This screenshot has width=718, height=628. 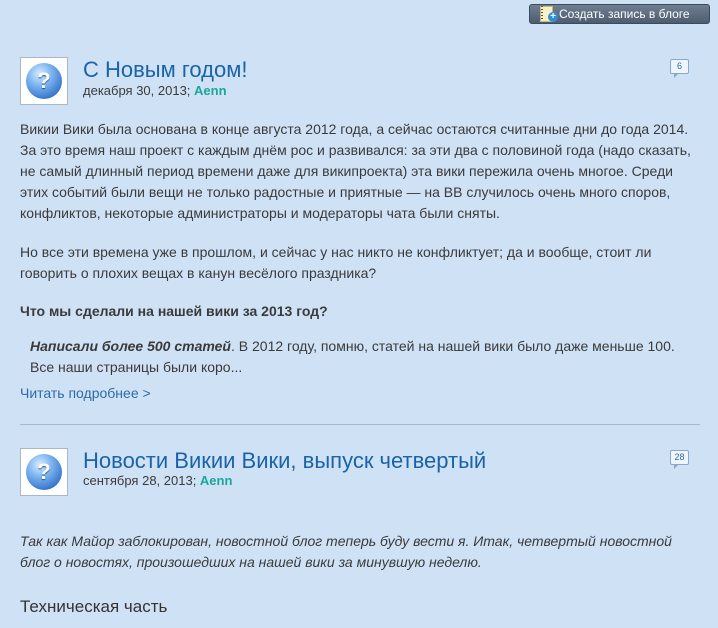 I want to click on comment-count-badge: 6, so click(x=679, y=68).